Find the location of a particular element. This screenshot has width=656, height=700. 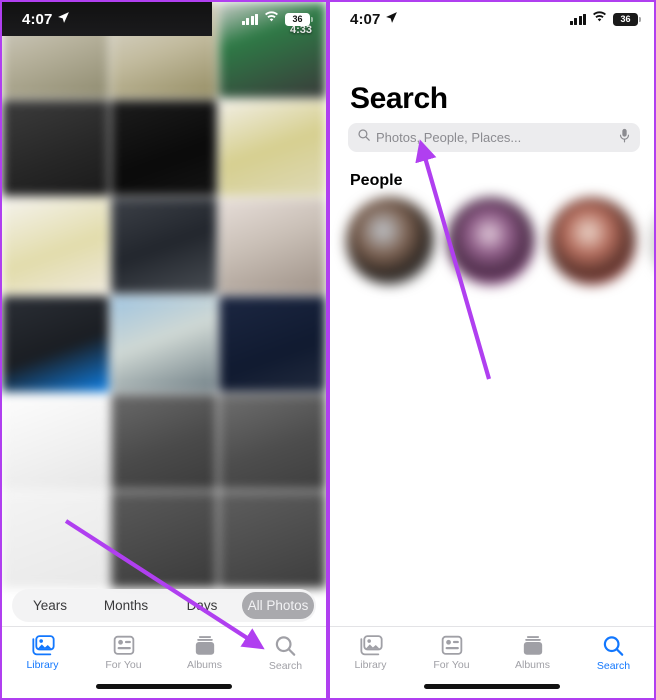

status-bar-right: 4:07 36 is located at coordinates (492, 19).